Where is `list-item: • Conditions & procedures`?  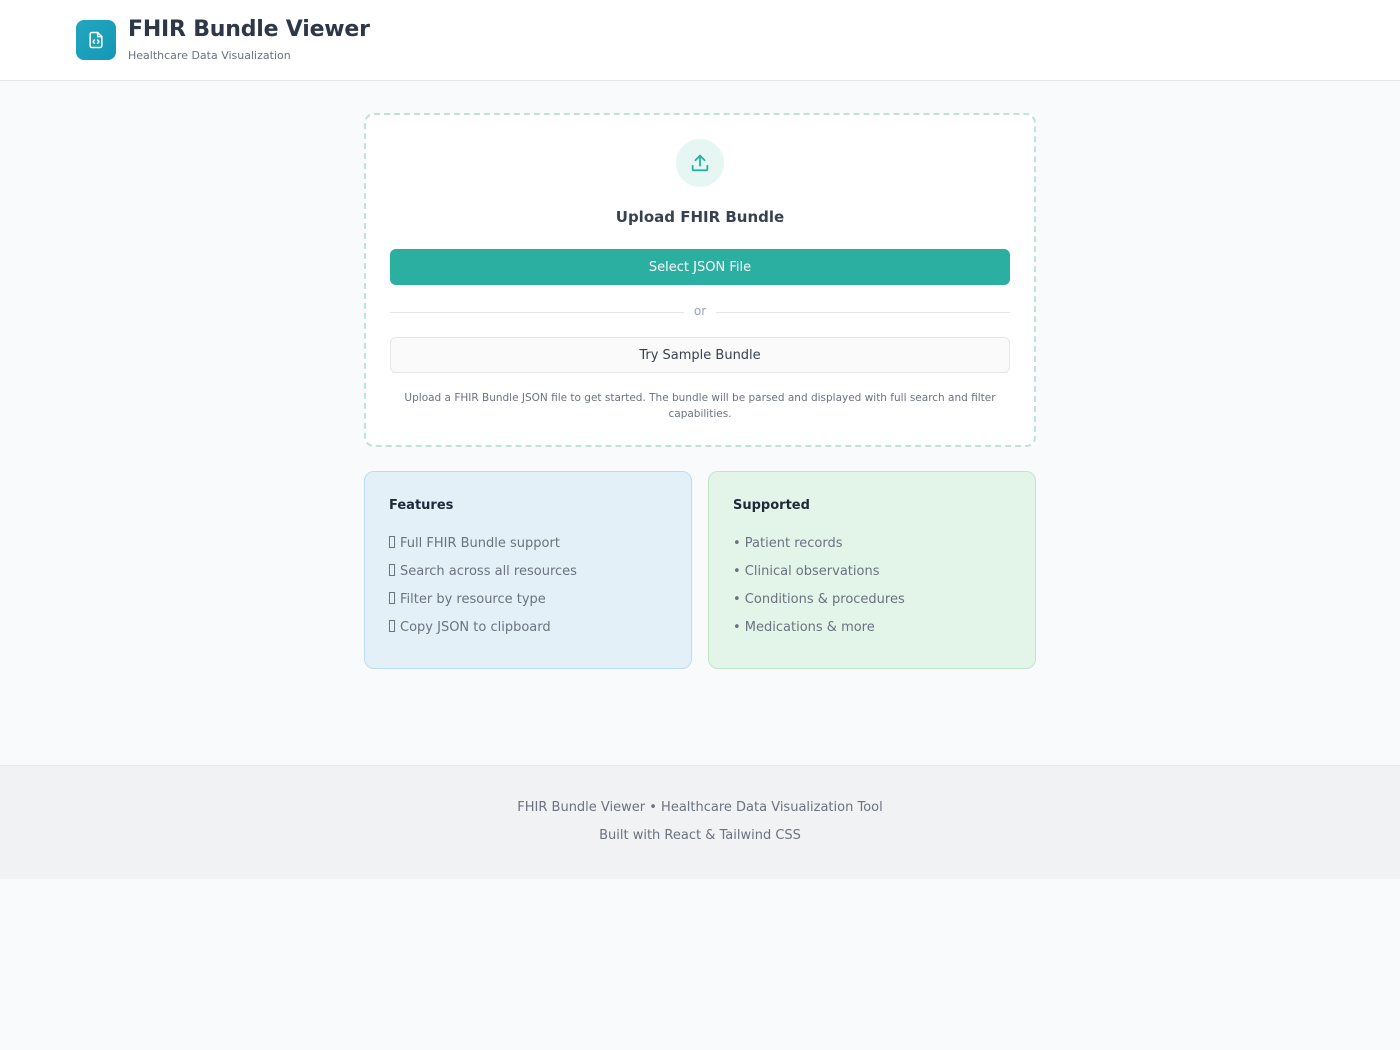 list-item: • Conditions & procedures is located at coordinates (819, 599).